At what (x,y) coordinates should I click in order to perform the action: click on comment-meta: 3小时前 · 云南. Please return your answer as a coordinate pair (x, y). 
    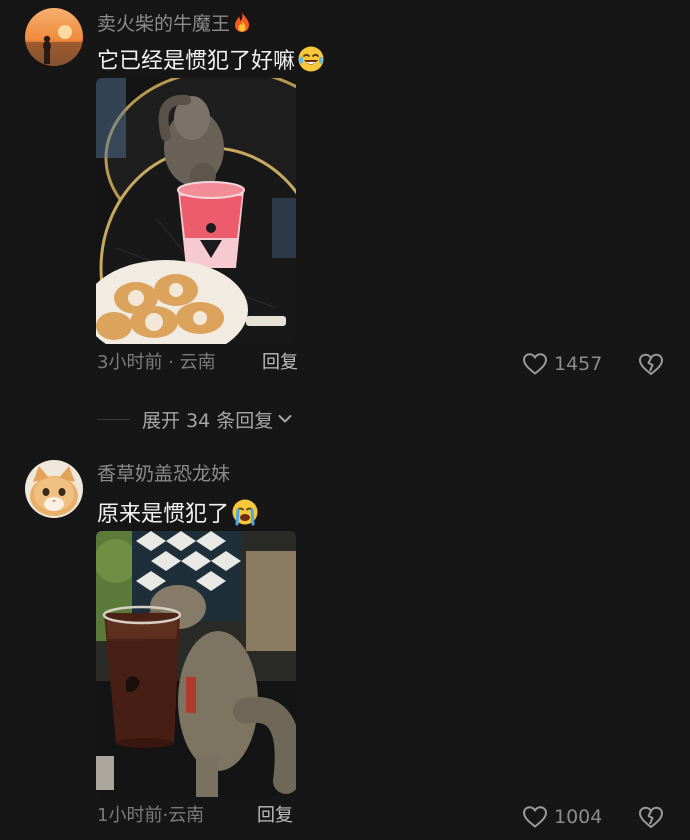
    Looking at the image, I should click on (156, 363).